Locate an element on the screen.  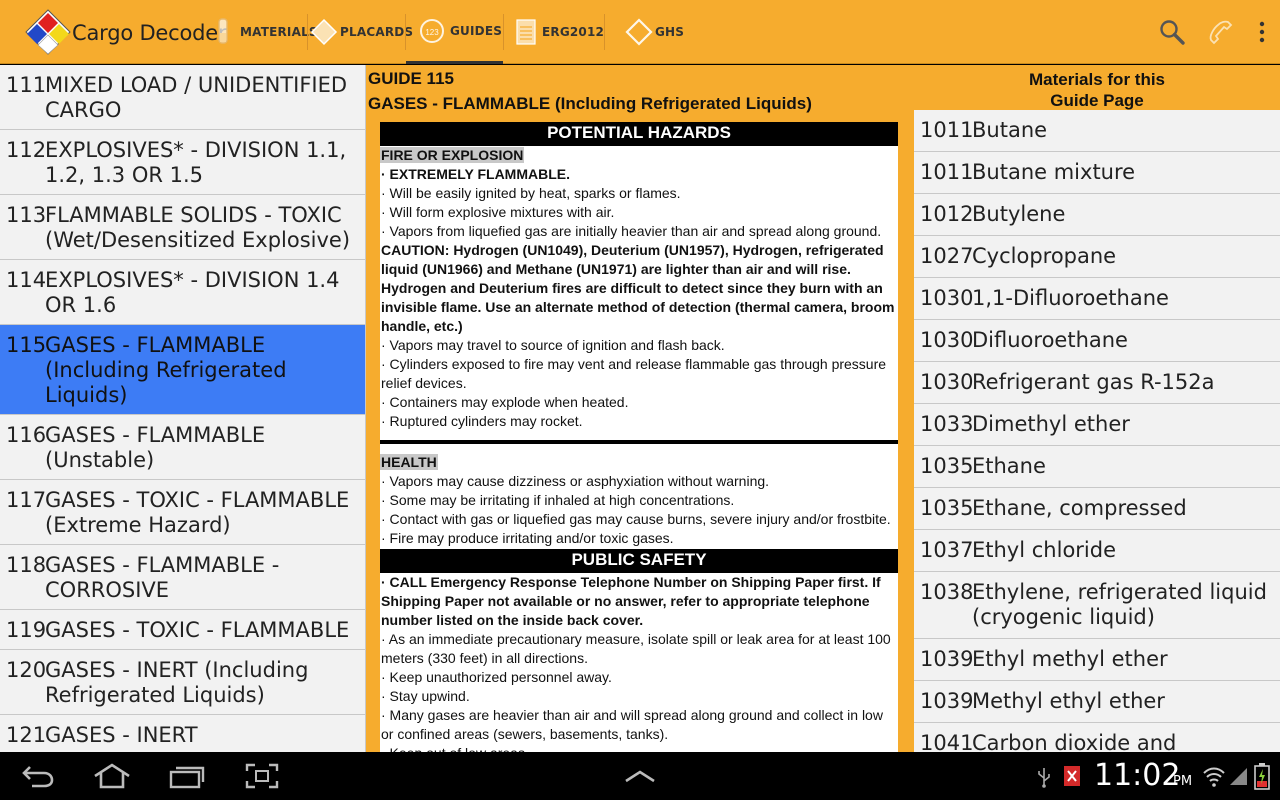
overflow-menu-button is located at coordinates (1262, 32).